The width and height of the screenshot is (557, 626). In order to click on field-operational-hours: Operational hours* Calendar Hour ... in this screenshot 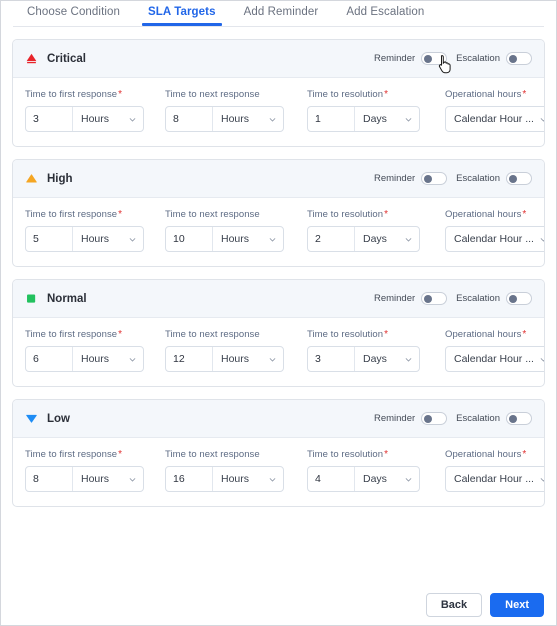, I will do `click(494, 350)`.